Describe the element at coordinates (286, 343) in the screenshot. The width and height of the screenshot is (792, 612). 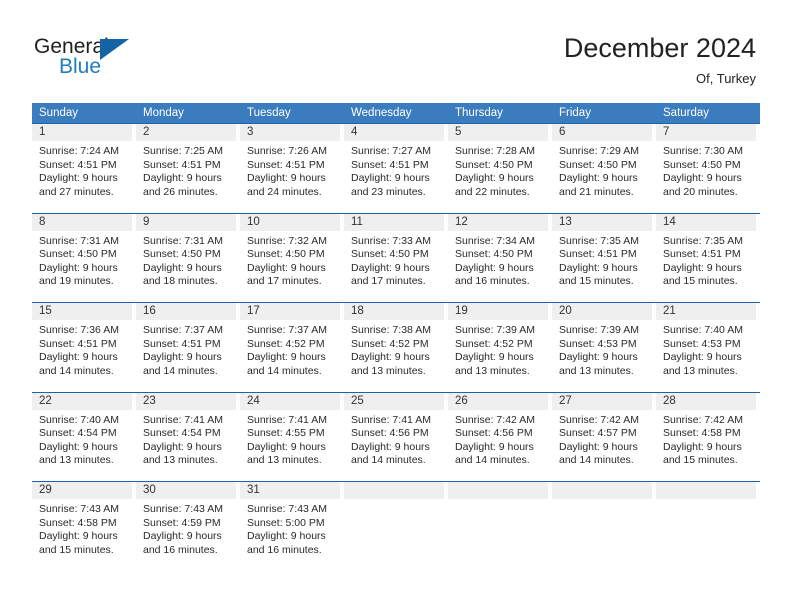
I see `sunset-text: Sunset: 4:52 PM` at that location.